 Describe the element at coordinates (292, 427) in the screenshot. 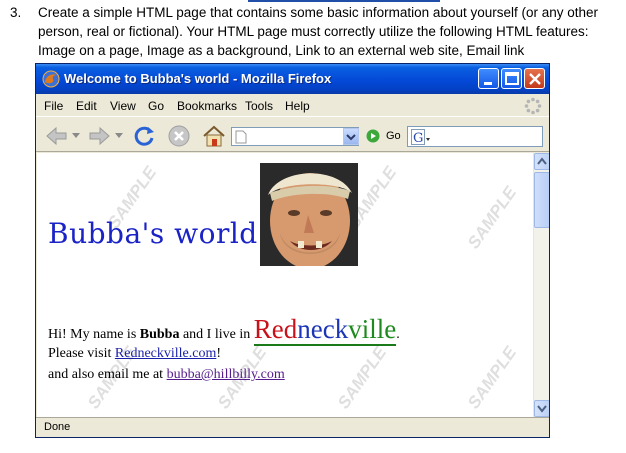

I see `status-bar: Done` at that location.